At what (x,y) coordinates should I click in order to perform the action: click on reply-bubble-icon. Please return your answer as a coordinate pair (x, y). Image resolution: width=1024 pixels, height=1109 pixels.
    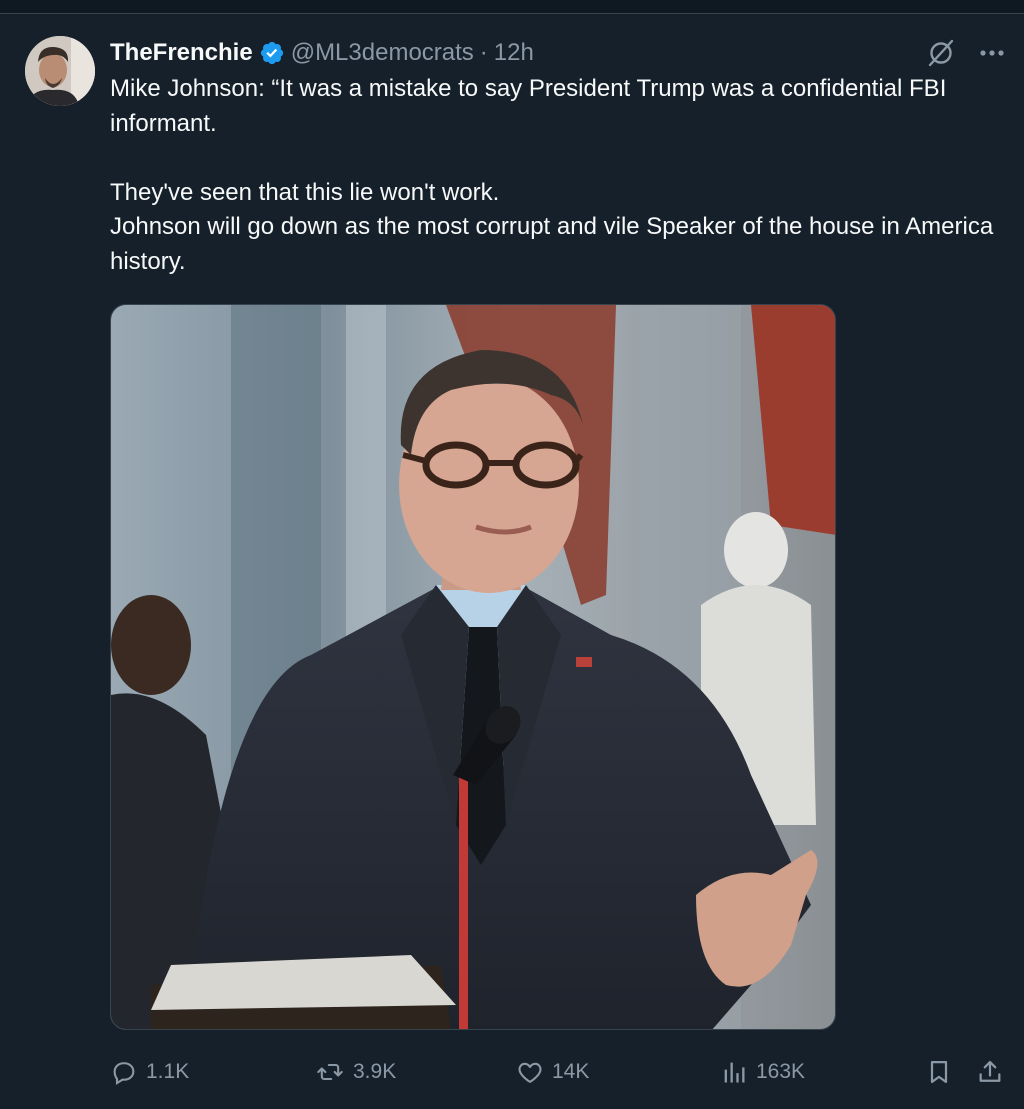
    Looking at the image, I should click on (124, 1073).